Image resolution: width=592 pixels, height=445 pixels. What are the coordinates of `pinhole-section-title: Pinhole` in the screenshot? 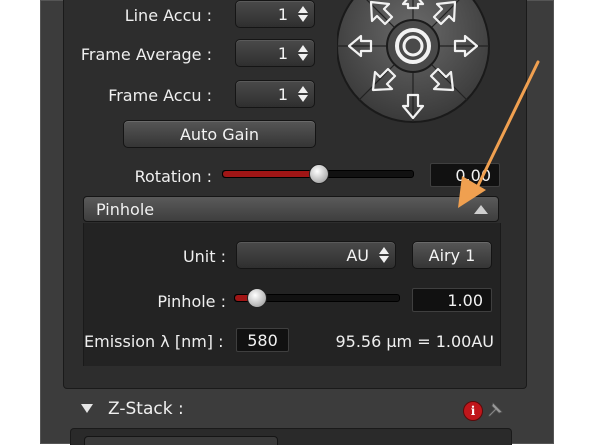 It's located at (125, 209).